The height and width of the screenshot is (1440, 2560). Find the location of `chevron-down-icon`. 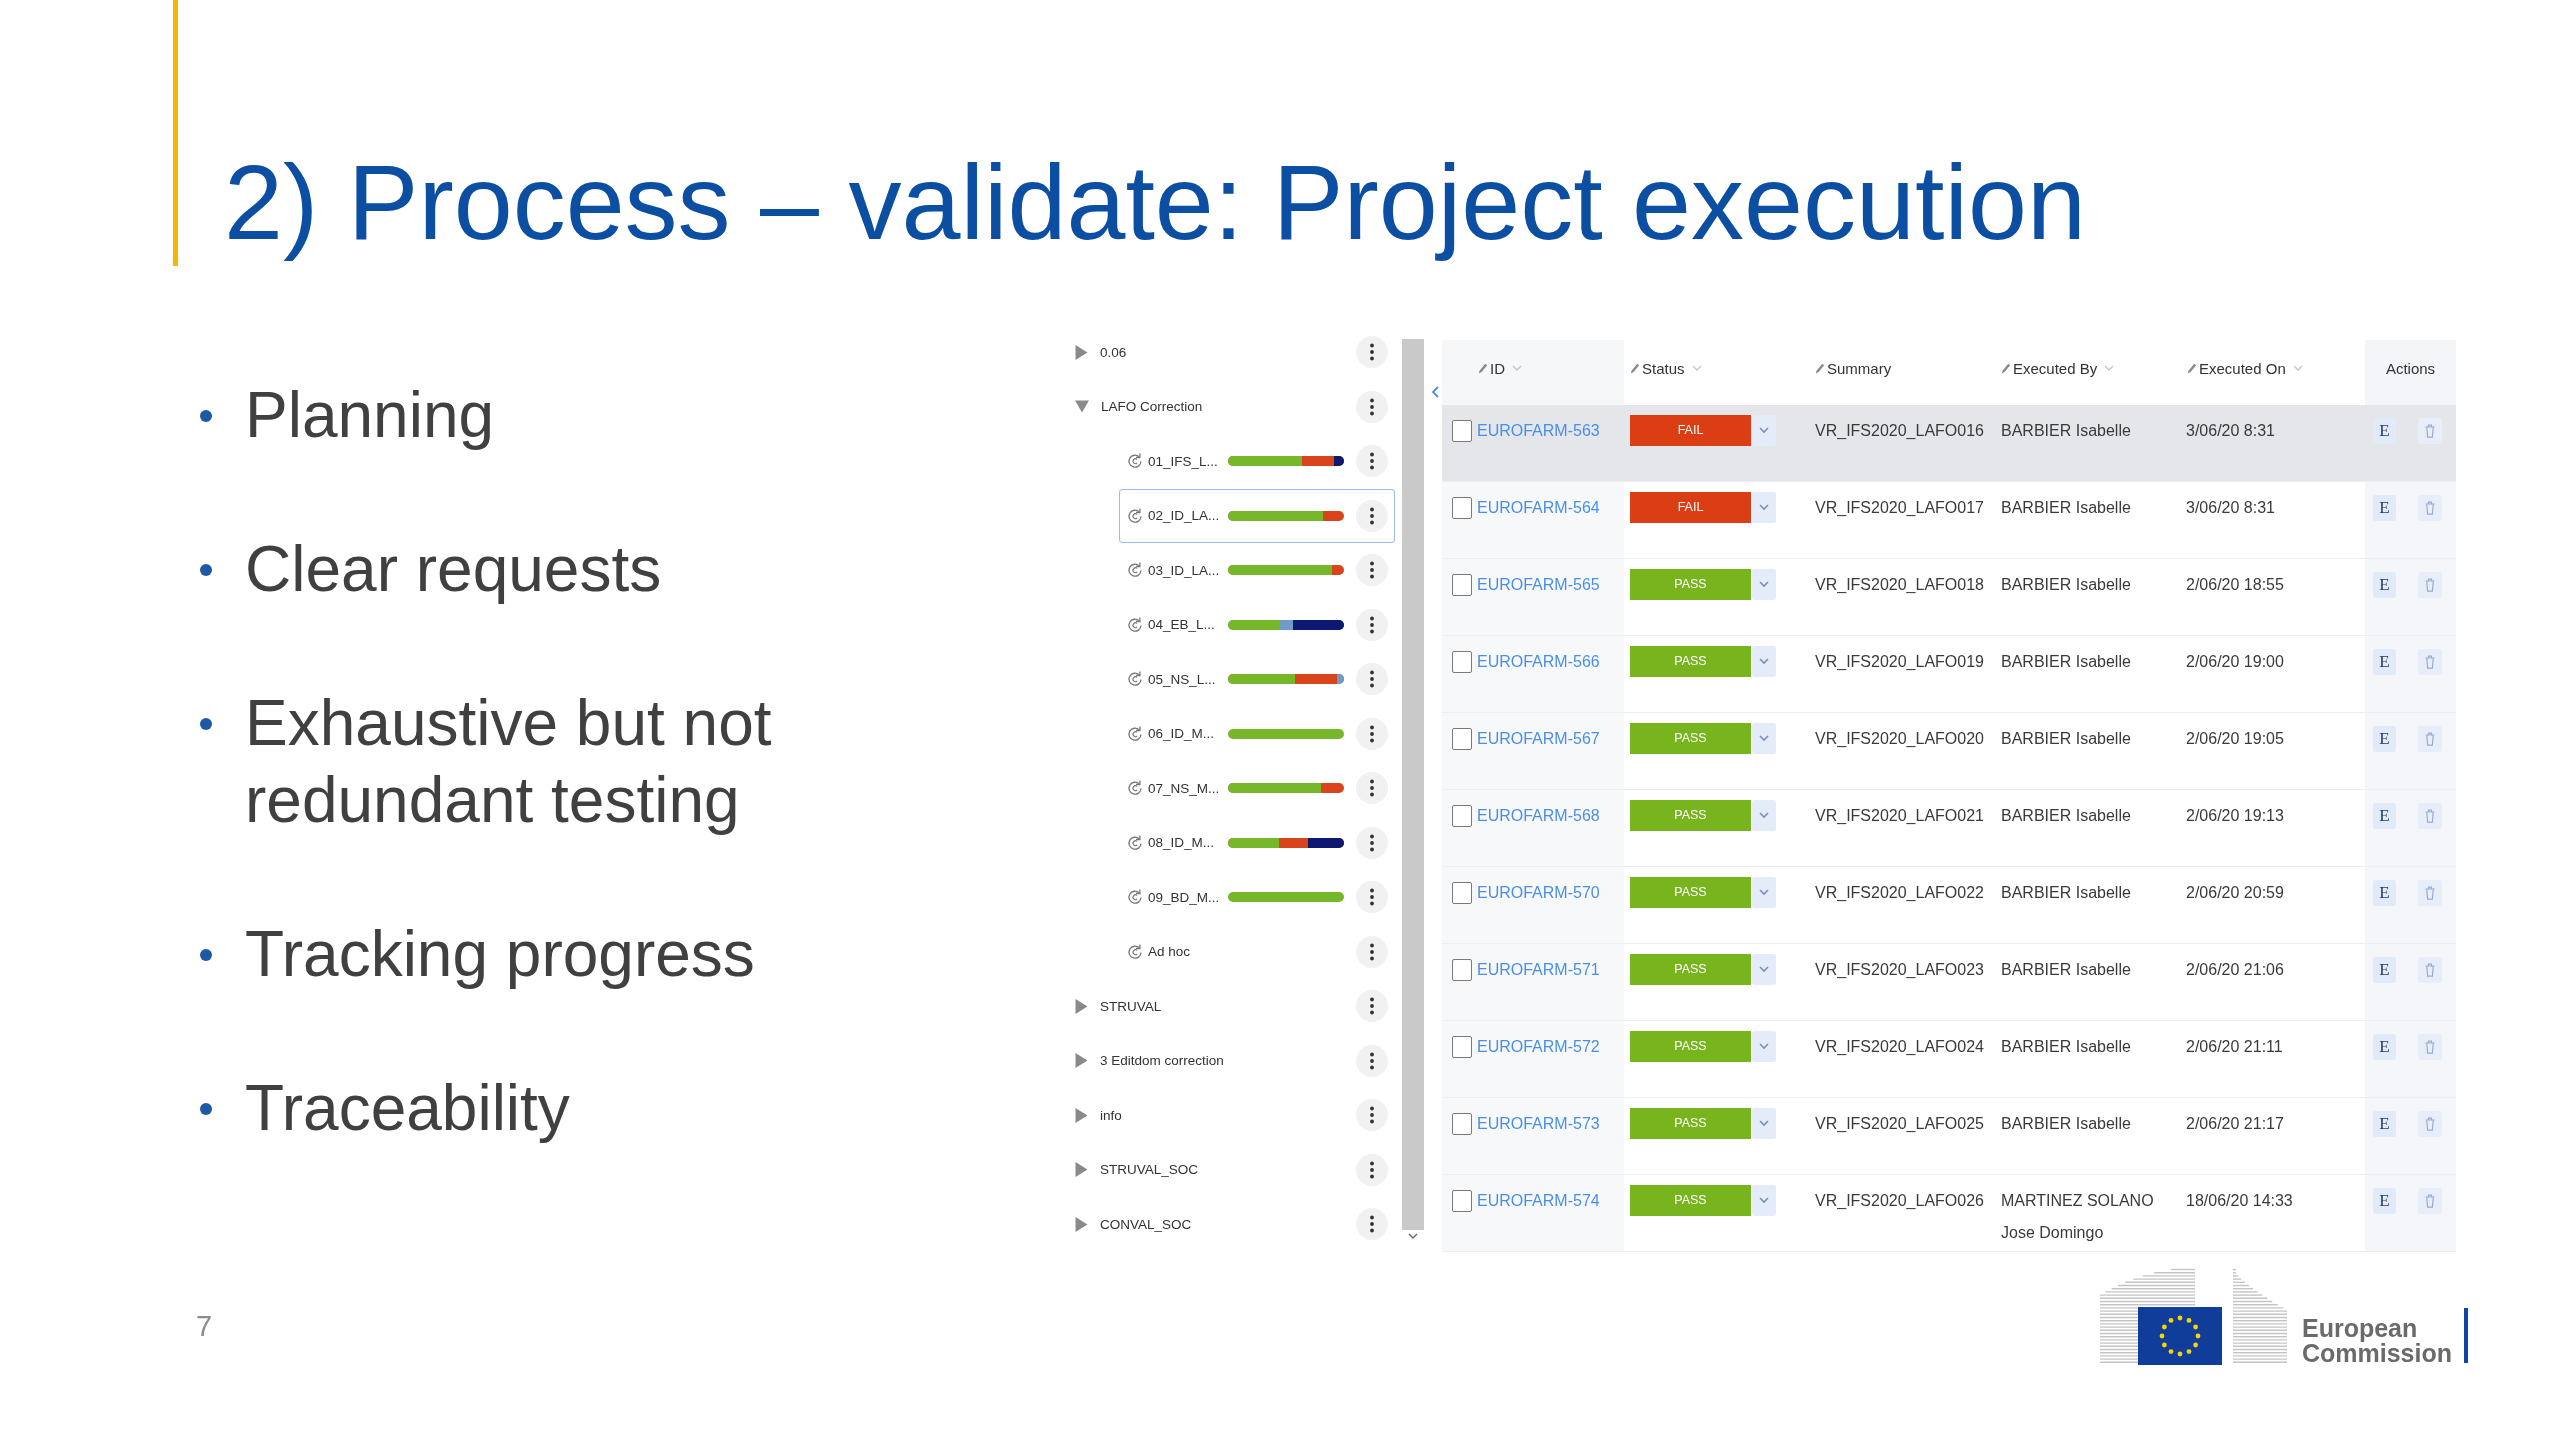

chevron-down-icon is located at coordinates (1412, 1236).